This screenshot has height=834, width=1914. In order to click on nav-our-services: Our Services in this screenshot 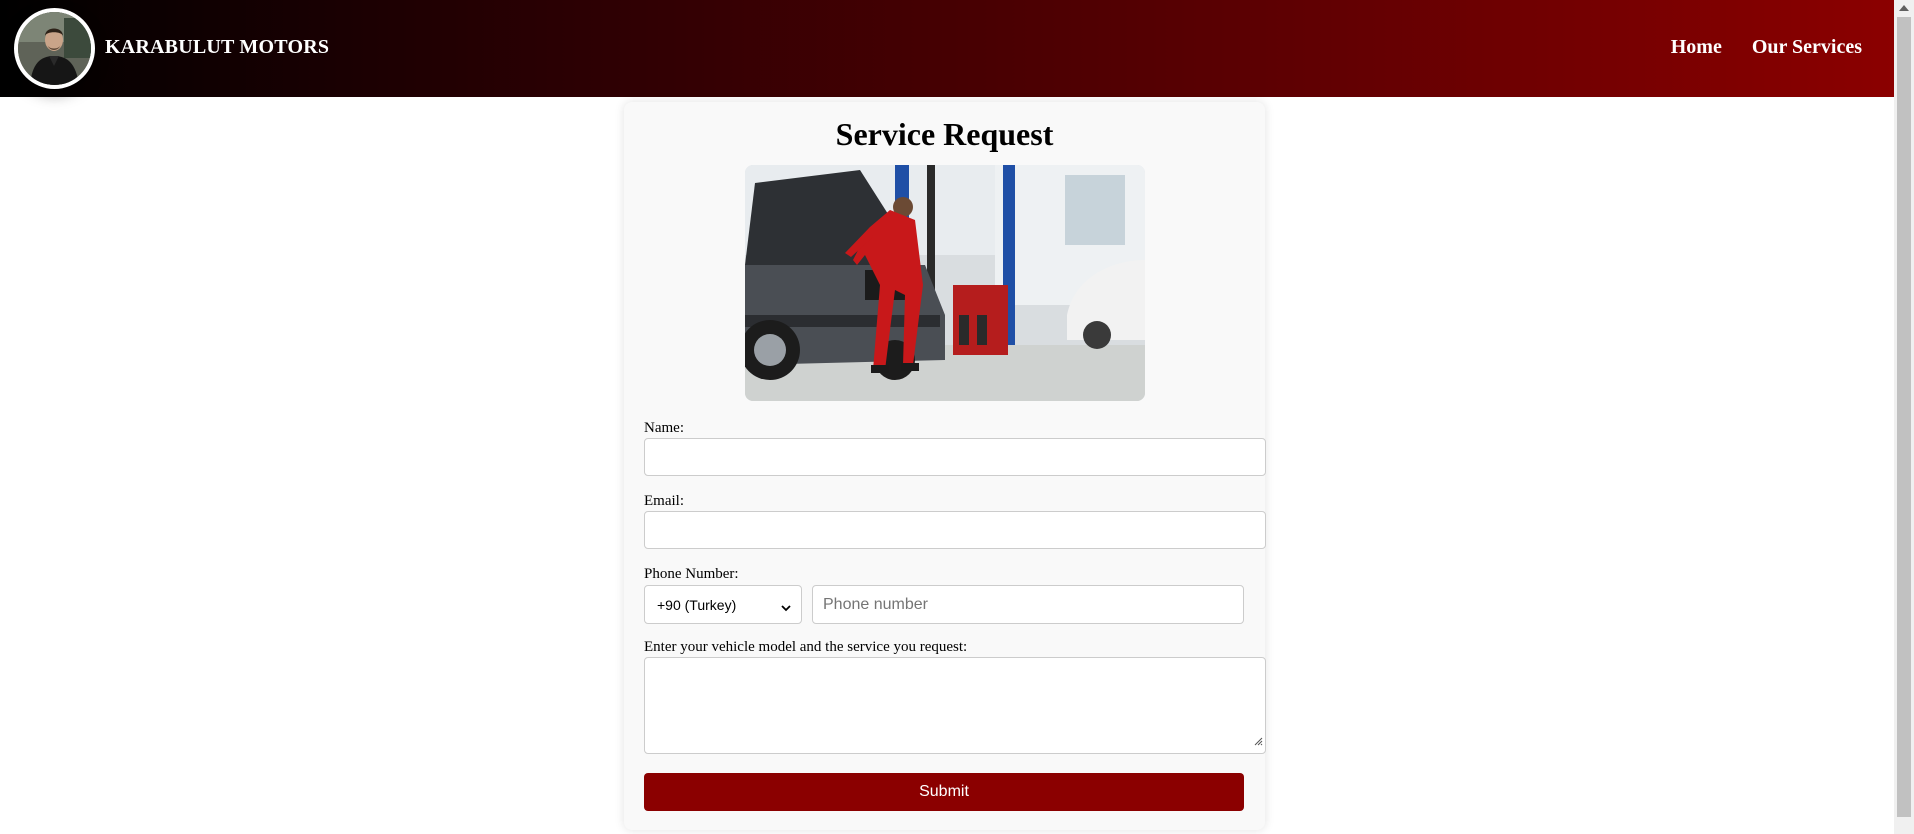, I will do `click(1807, 47)`.